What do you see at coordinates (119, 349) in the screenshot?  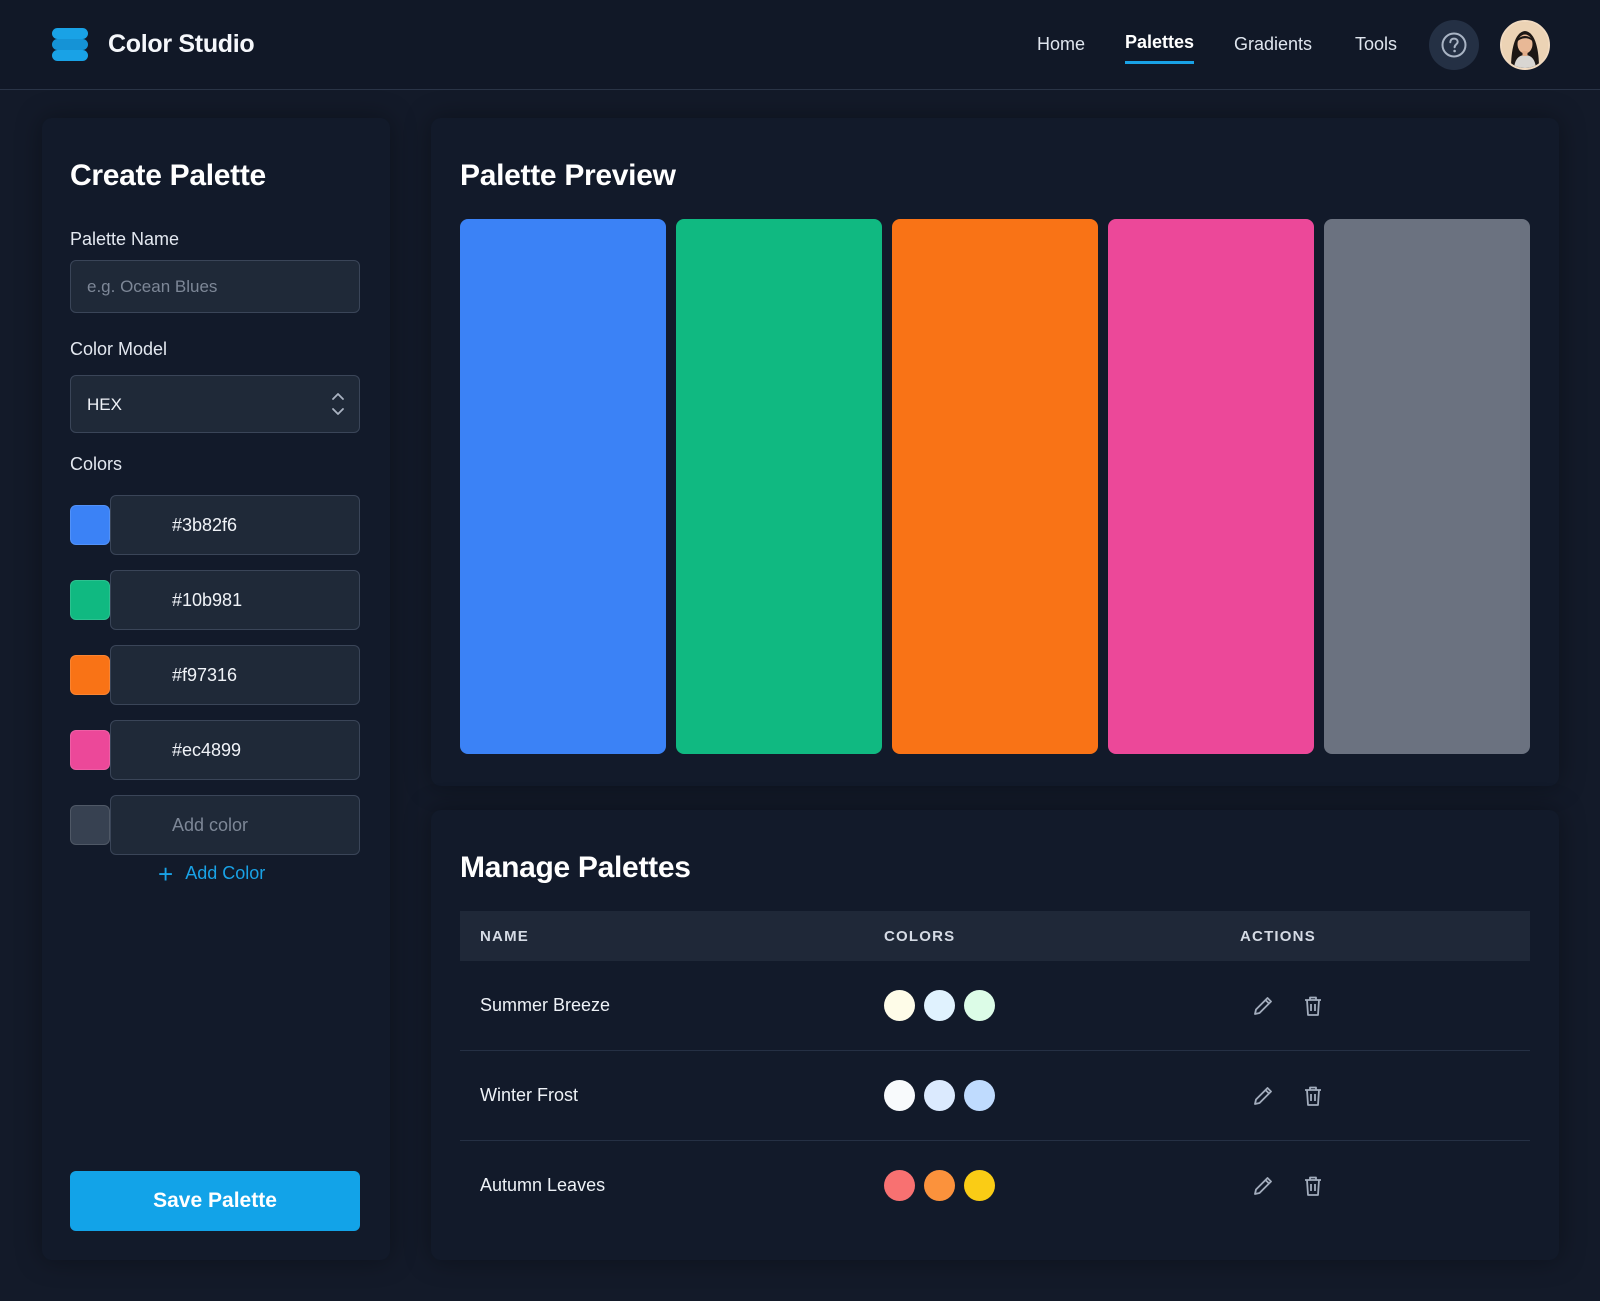 I see `color-model-label: Color Model` at bounding box center [119, 349].